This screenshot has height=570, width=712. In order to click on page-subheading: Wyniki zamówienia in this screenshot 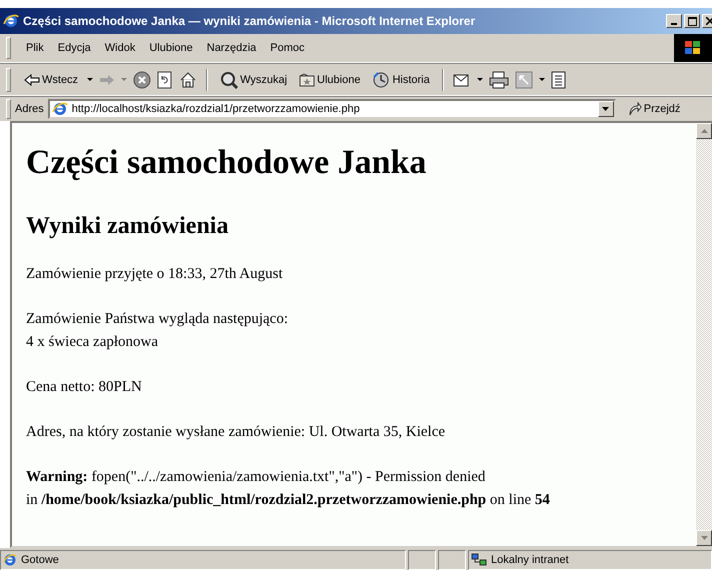, I will do `click(128, 226)`.